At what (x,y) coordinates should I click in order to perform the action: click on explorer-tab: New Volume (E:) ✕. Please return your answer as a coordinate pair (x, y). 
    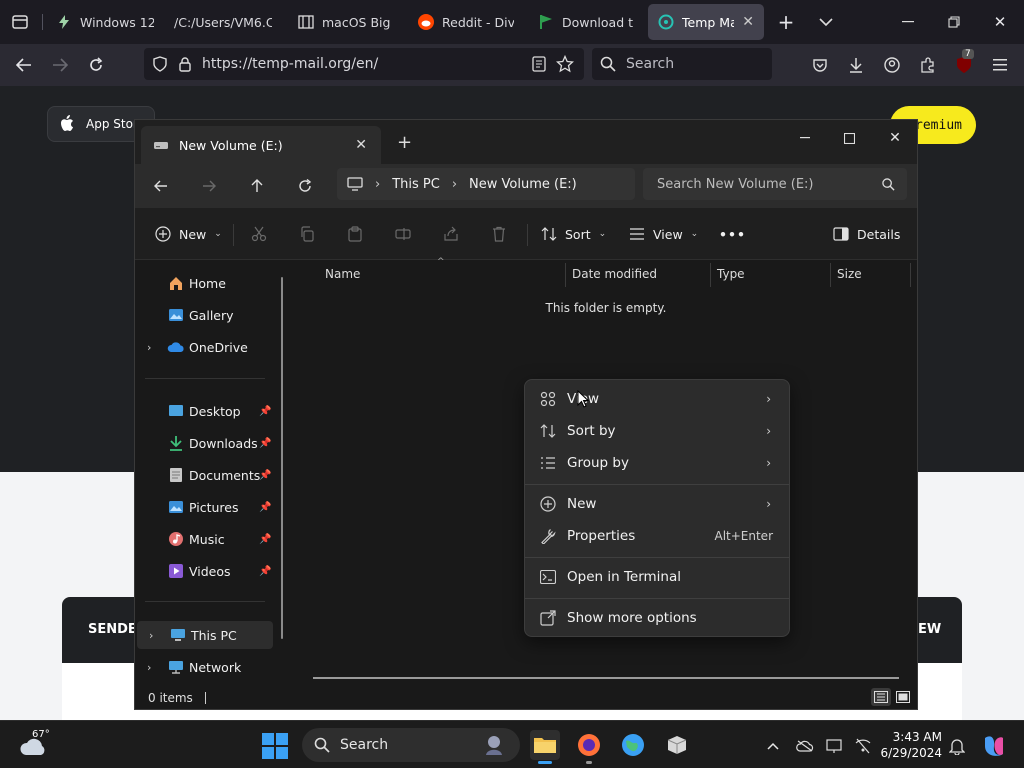
    Looking at the image, I should click on (261, 145).